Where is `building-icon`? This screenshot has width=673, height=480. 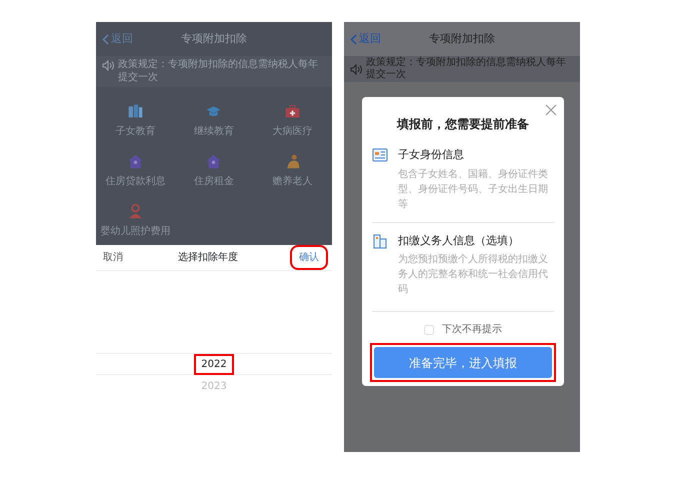
building-icon is located at coordinates (380, 240).